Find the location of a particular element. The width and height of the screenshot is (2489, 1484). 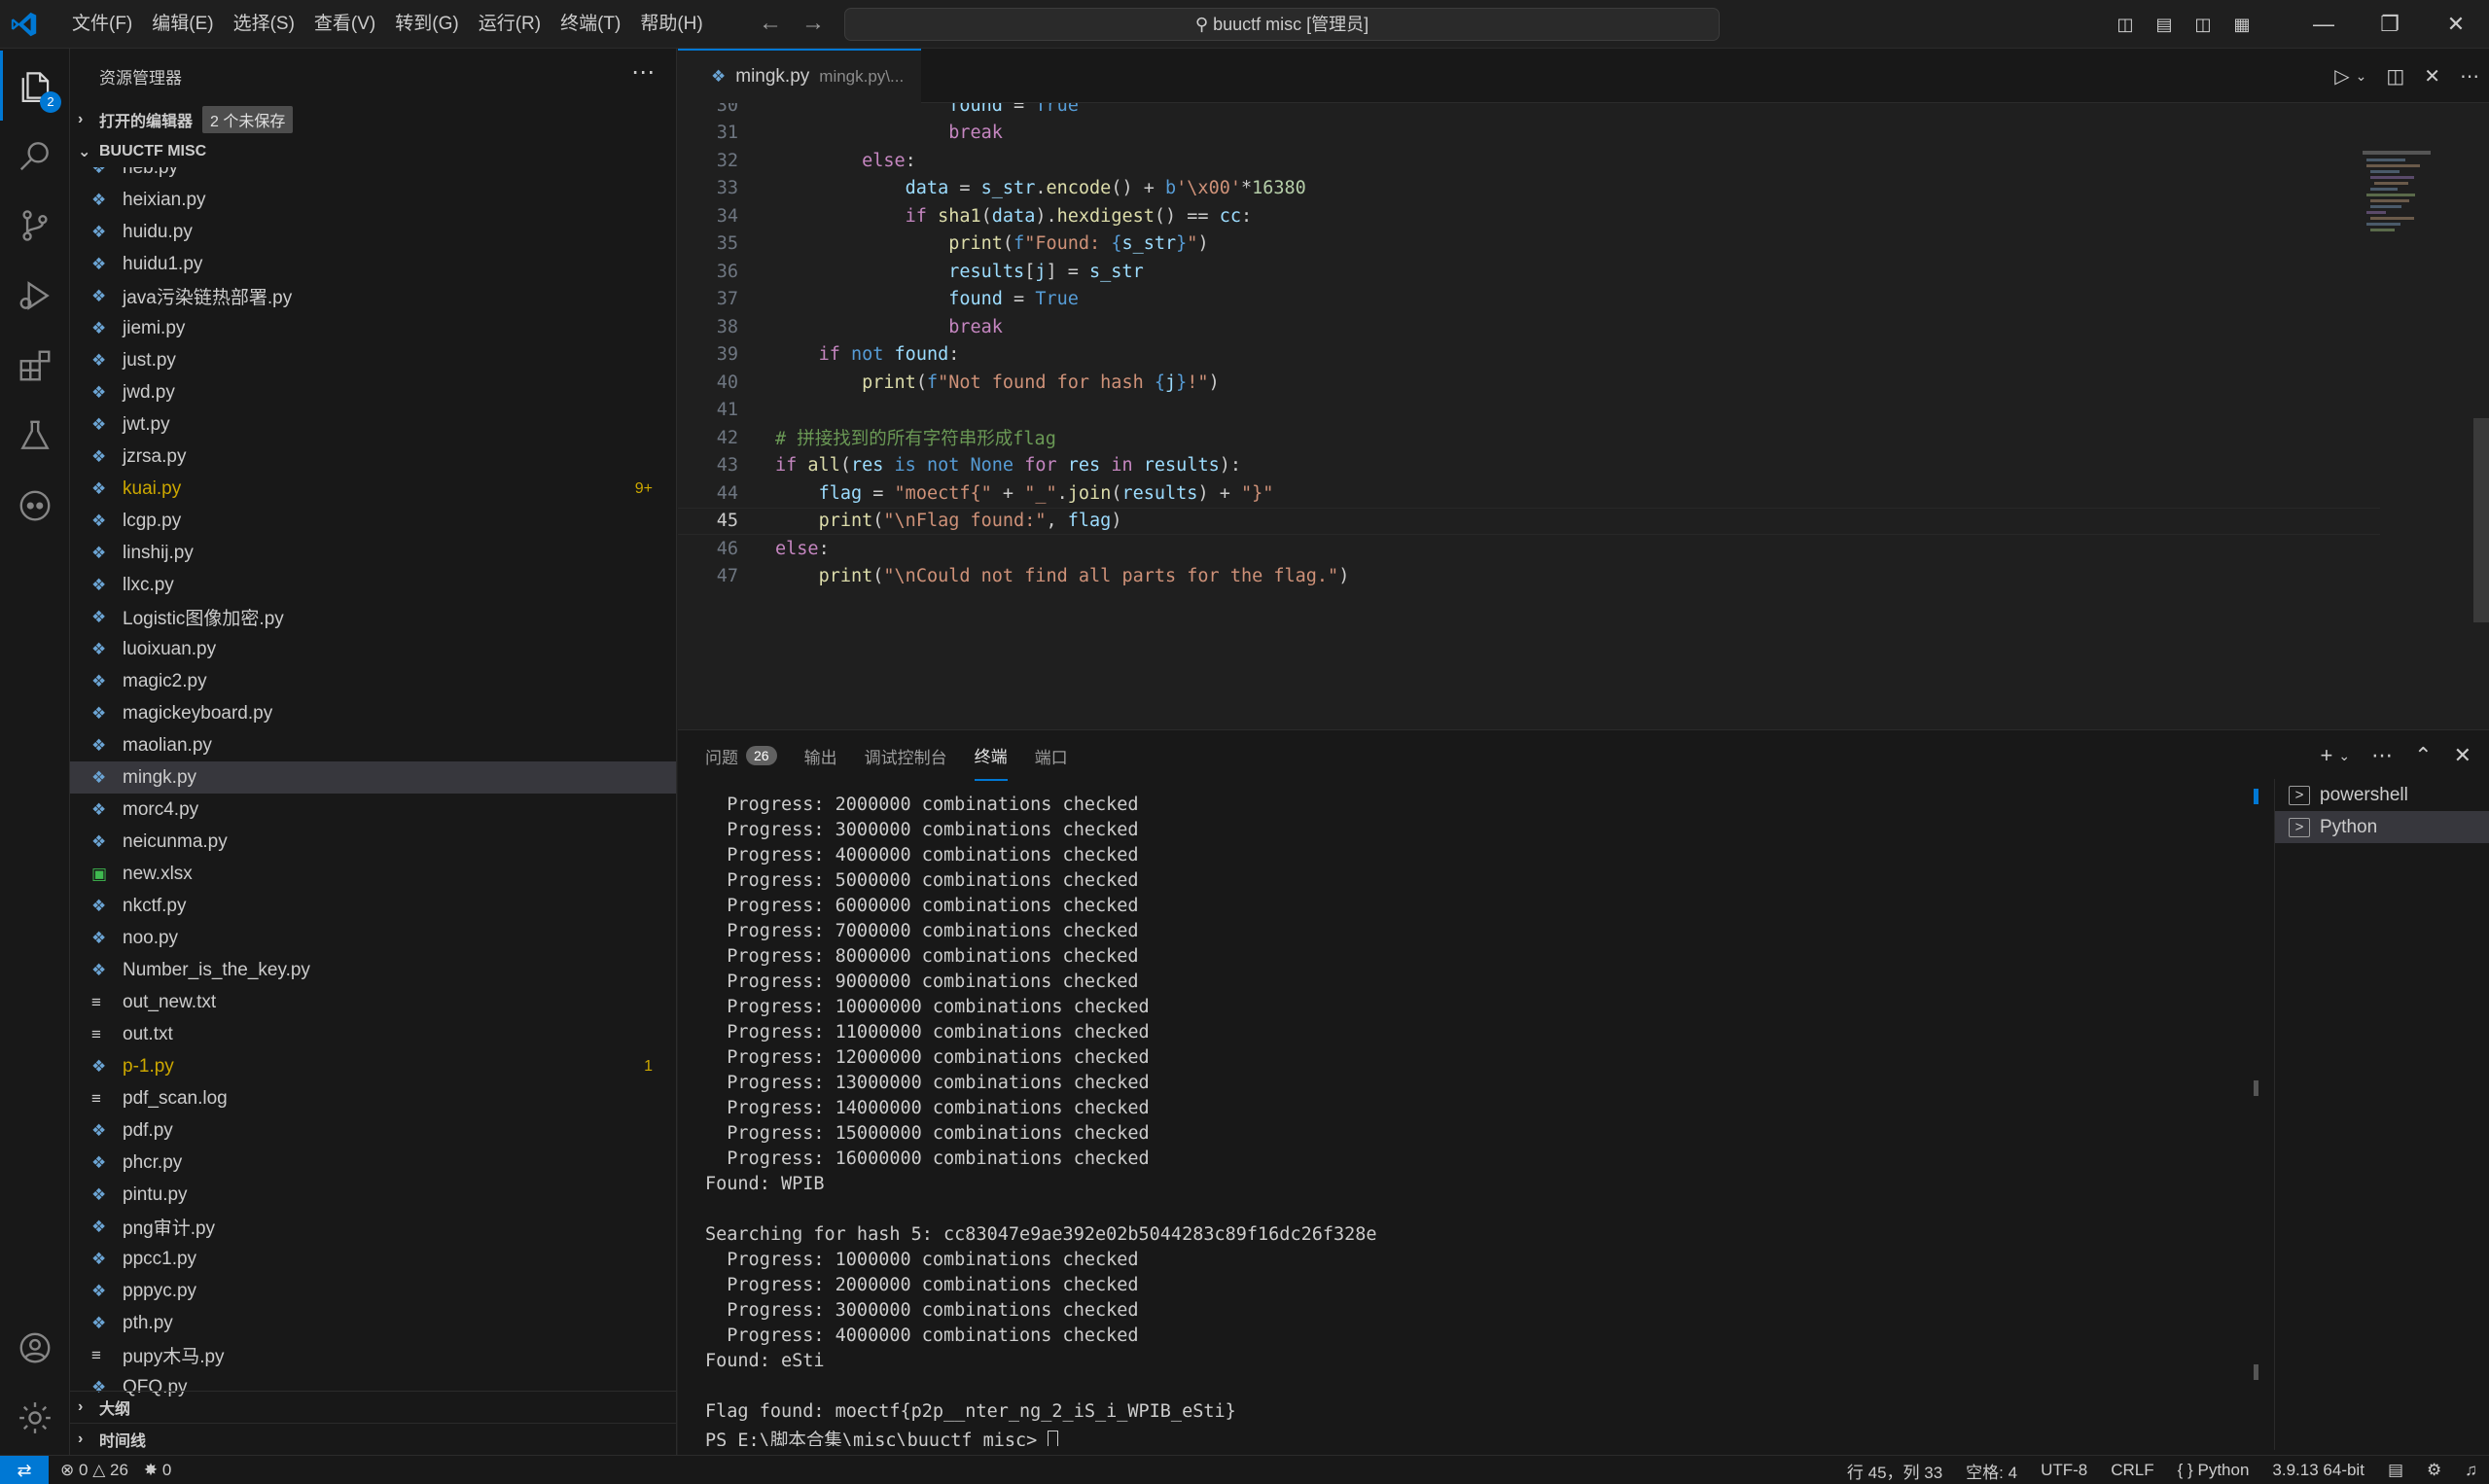

file-item: ❖ pintu.py is located at coordinates (373, 1195).